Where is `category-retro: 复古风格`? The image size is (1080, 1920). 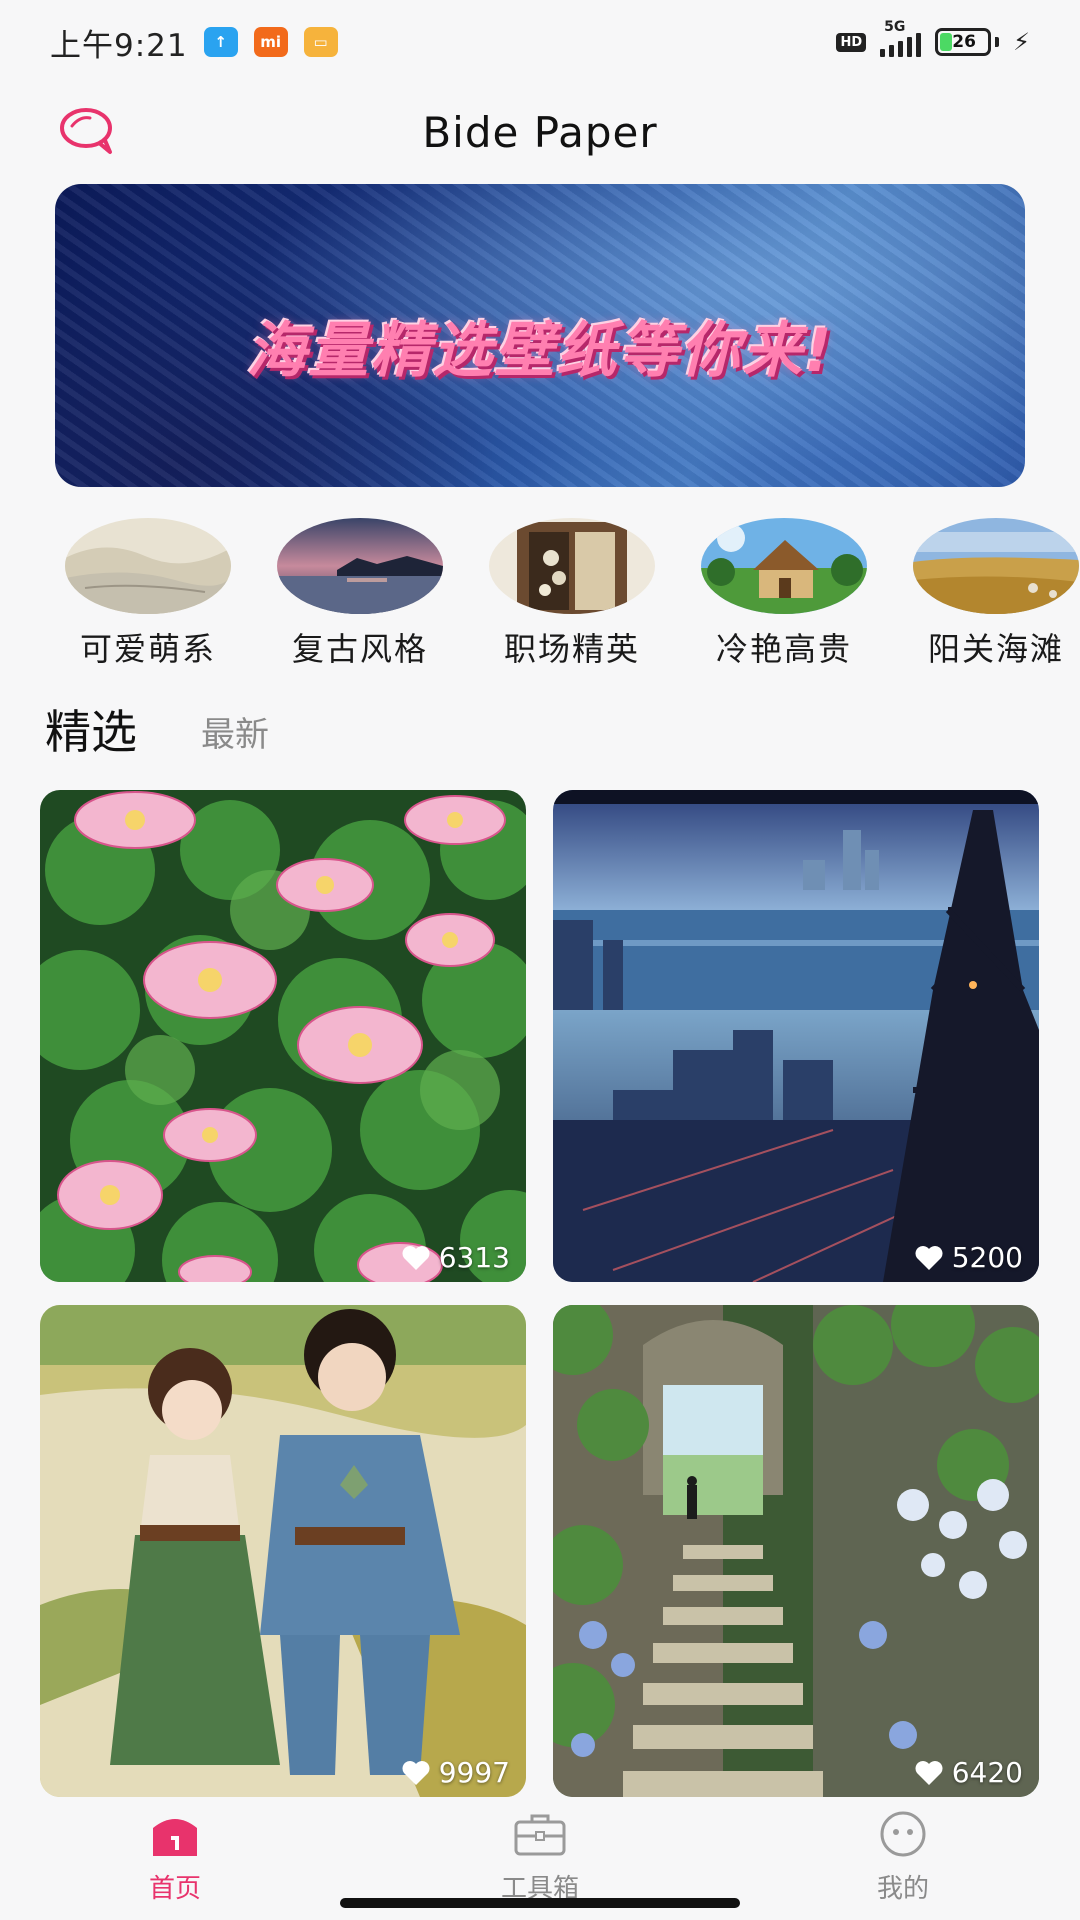 category-retro: 复古风格 is located at coordinates (360, 594).